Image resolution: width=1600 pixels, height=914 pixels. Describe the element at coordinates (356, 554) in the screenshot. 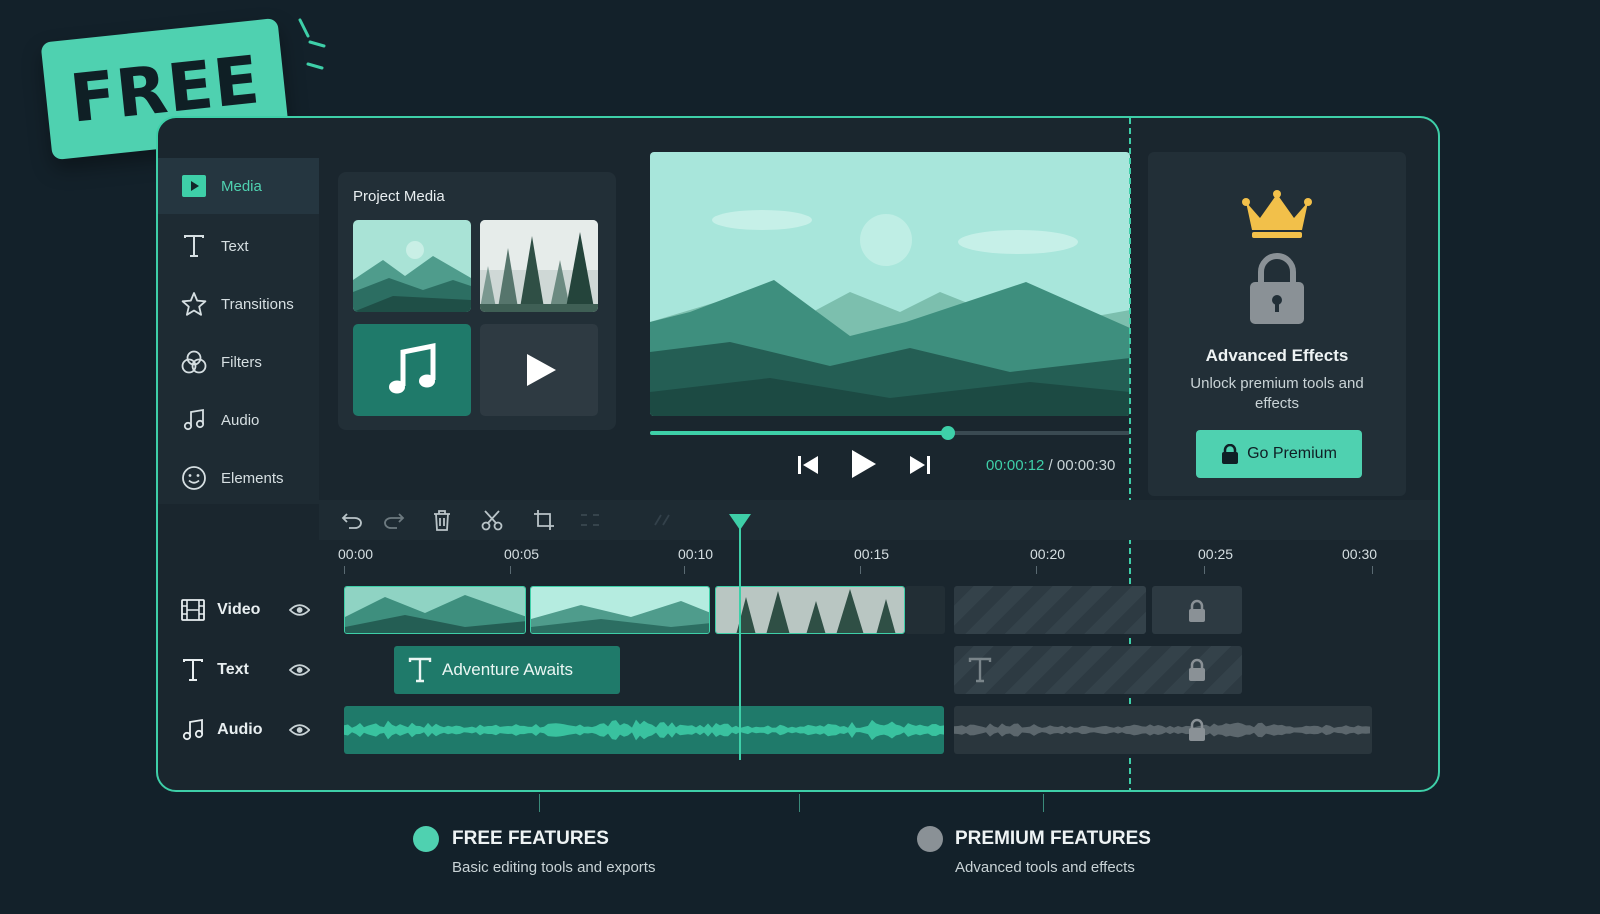

I see `ruler-tick-label: 00:00` at that location.